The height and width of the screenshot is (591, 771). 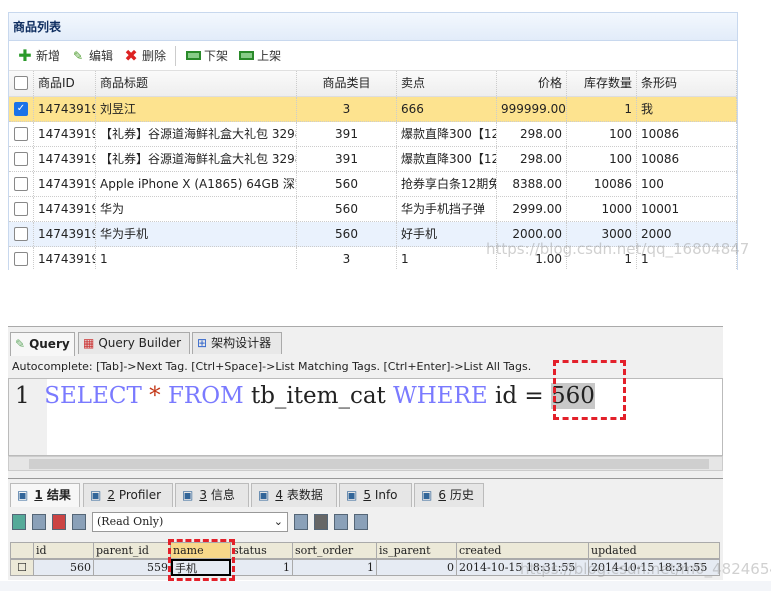 What do you see at coordinates (373, 56) in the screenshot?
I see `toolbar: ✚ 新增 ✎ 编辑 ✖ 删除 下架 上架` at bounding box center [373, 56].